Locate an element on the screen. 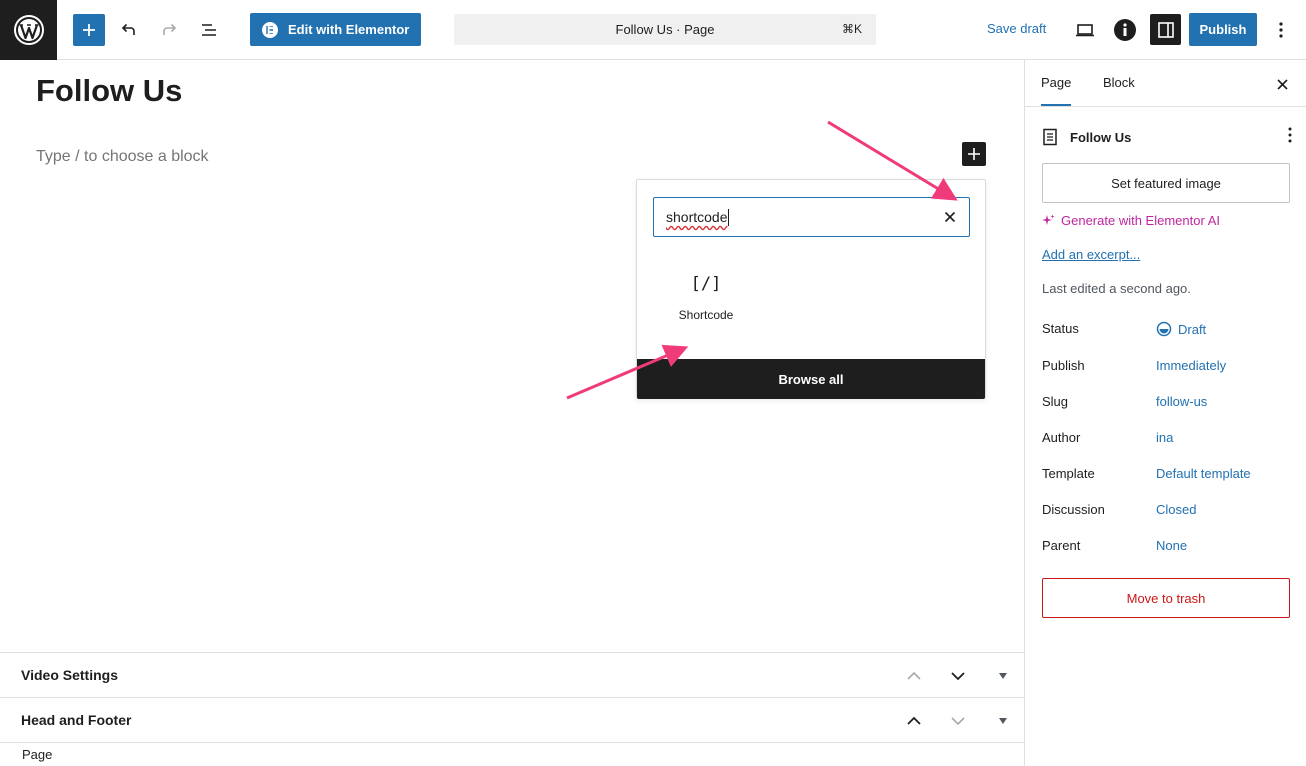 This screenshot has height=766, width=1306. generate-with-elementor-ai-link: Generate with Elementor AI is located at coordinates (1131, 220).